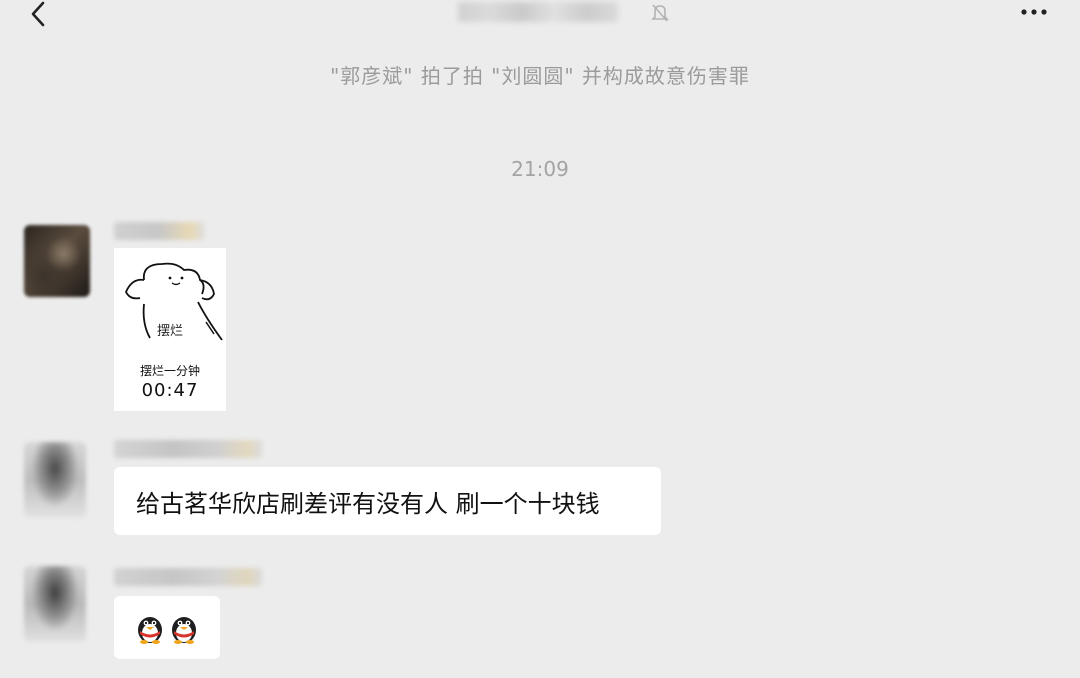 Image resolution: width=1080 pixels, height=678 pixels. What do you see at coordinates (170, 390) in the screenshot?
I see `sticker-timer: 00:47` at bounding box center [170, 390].